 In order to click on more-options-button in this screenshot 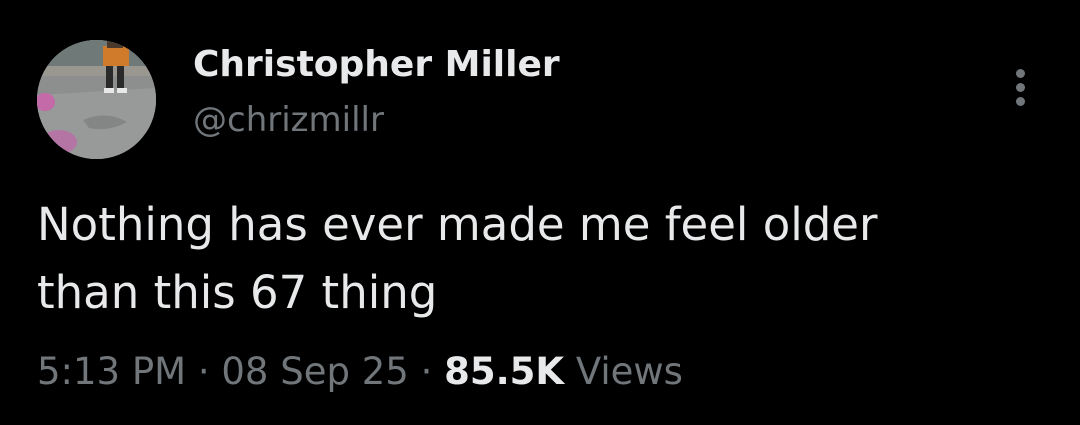, I will do `click(1021, 87)`.